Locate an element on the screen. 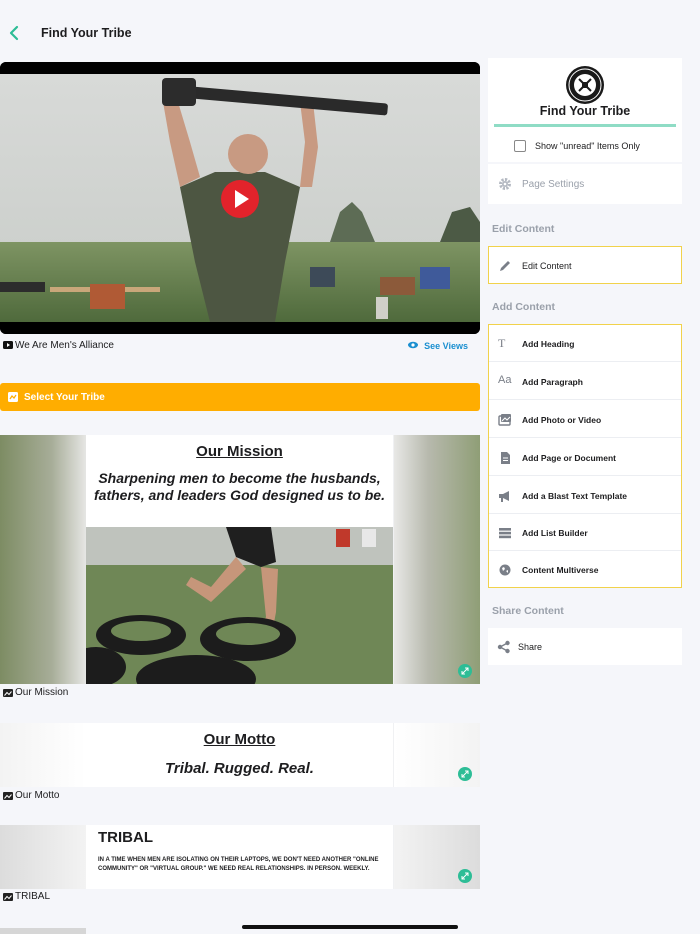 Image resolution: width=700 pixels, height=934 pixels. select-tribe-label: Select Your Tribe is located at coordinates (64, 397).